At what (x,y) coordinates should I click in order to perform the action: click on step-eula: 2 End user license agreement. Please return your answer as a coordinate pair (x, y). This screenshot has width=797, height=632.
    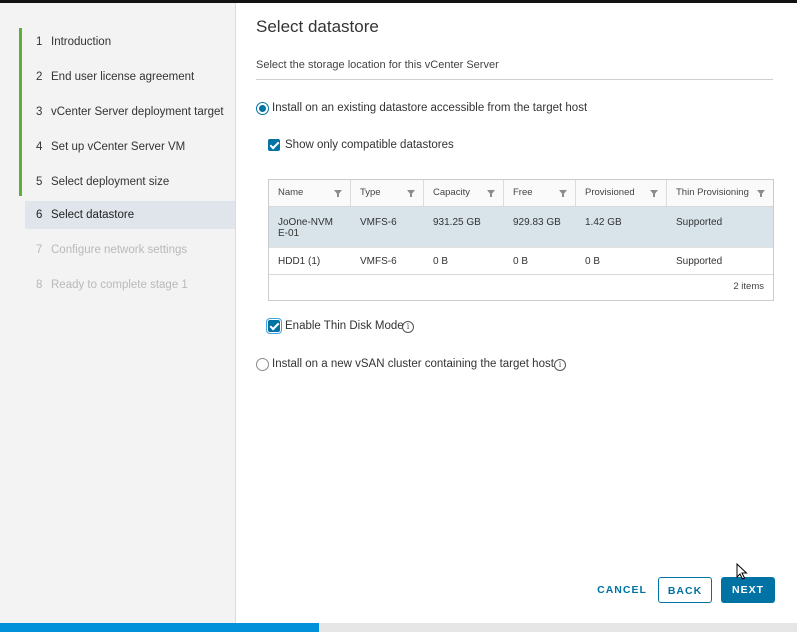
    Looking at the image, I should click on (127, 80).